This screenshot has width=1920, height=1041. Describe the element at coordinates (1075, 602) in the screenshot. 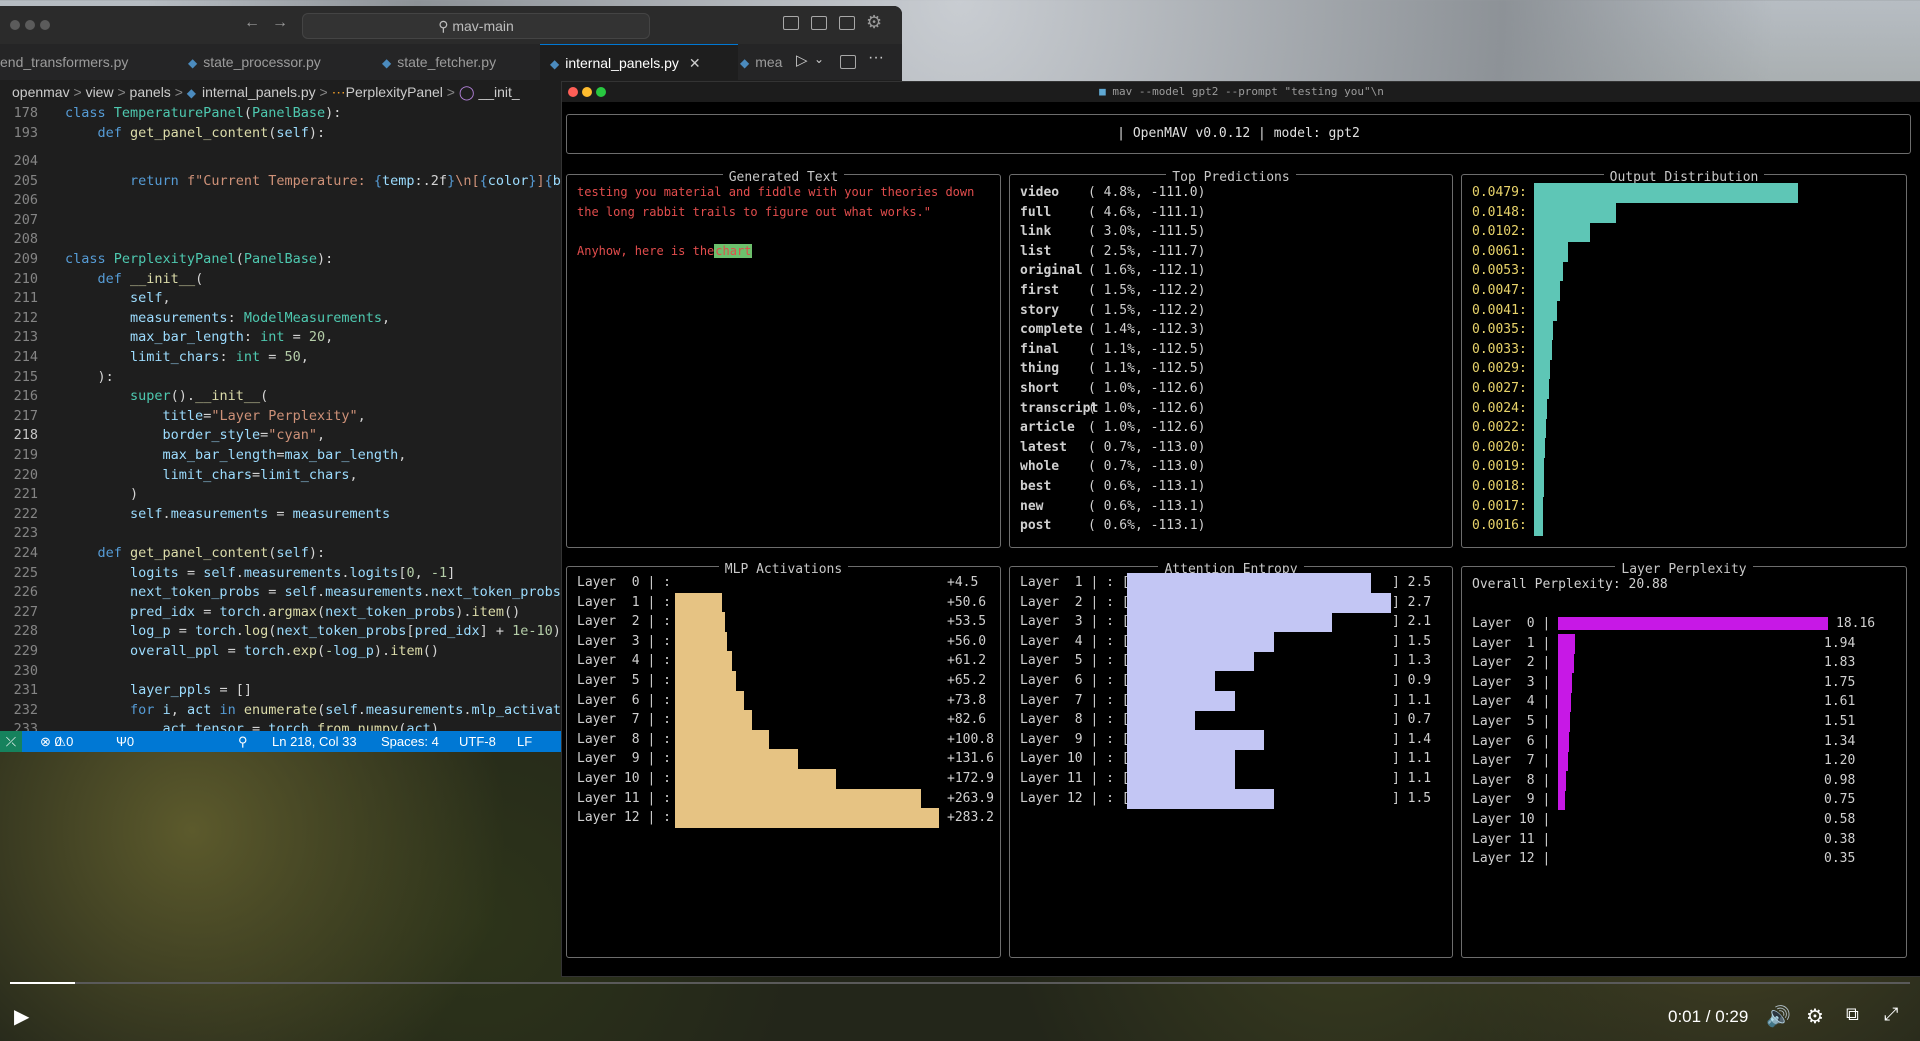

I see `entropy-layer-label: Layer 2 | : [` at that location.